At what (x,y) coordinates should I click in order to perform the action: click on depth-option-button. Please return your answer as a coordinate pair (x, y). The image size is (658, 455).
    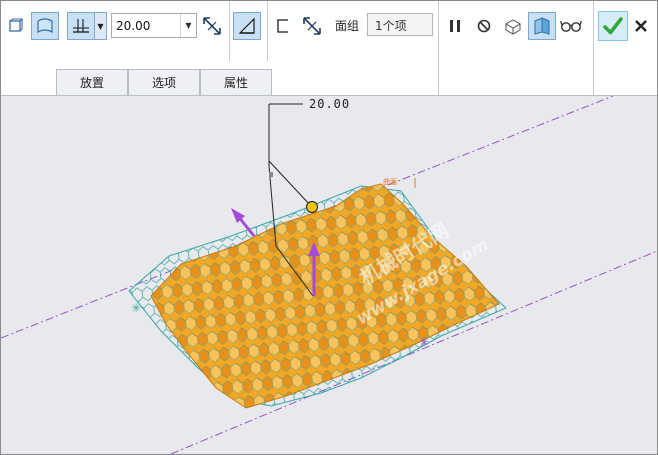
    Looking at the image, I should click on (81, 26).